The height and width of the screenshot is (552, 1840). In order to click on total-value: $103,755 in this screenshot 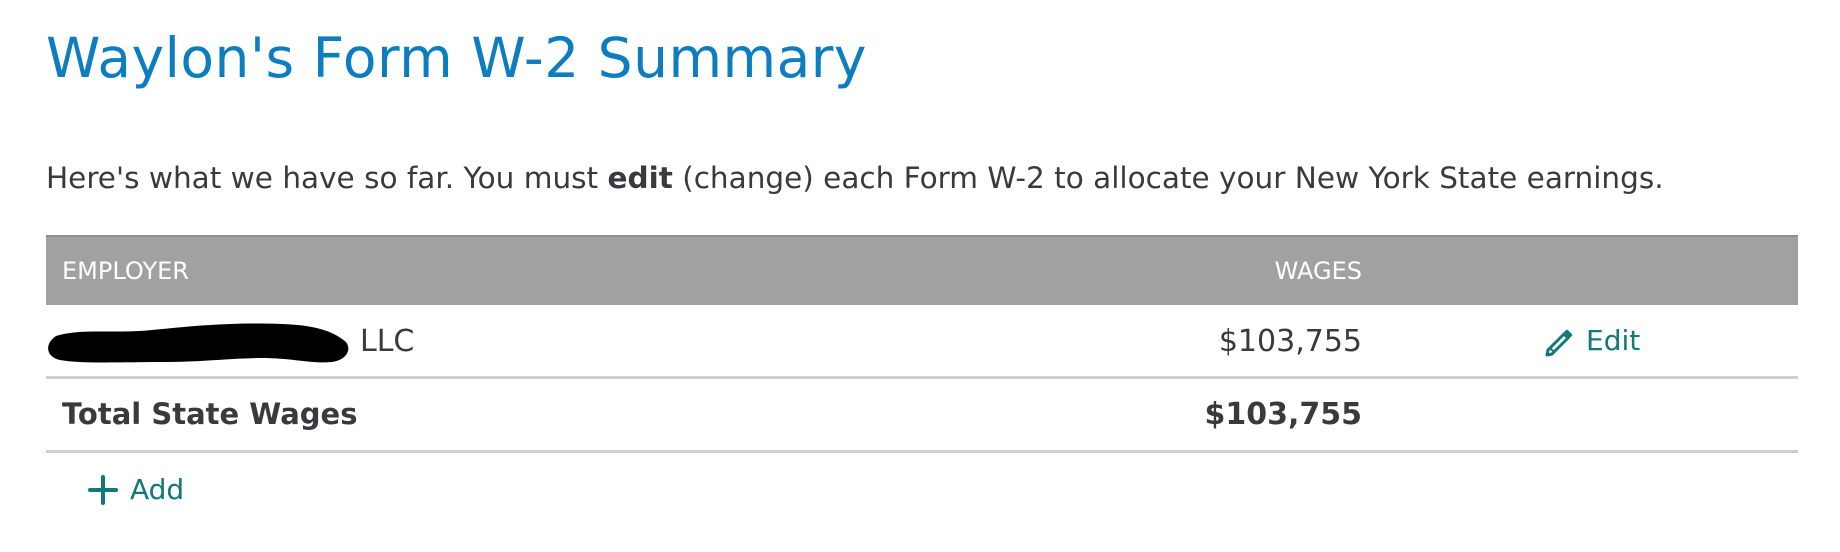, I will do `click(1283, 414)`.